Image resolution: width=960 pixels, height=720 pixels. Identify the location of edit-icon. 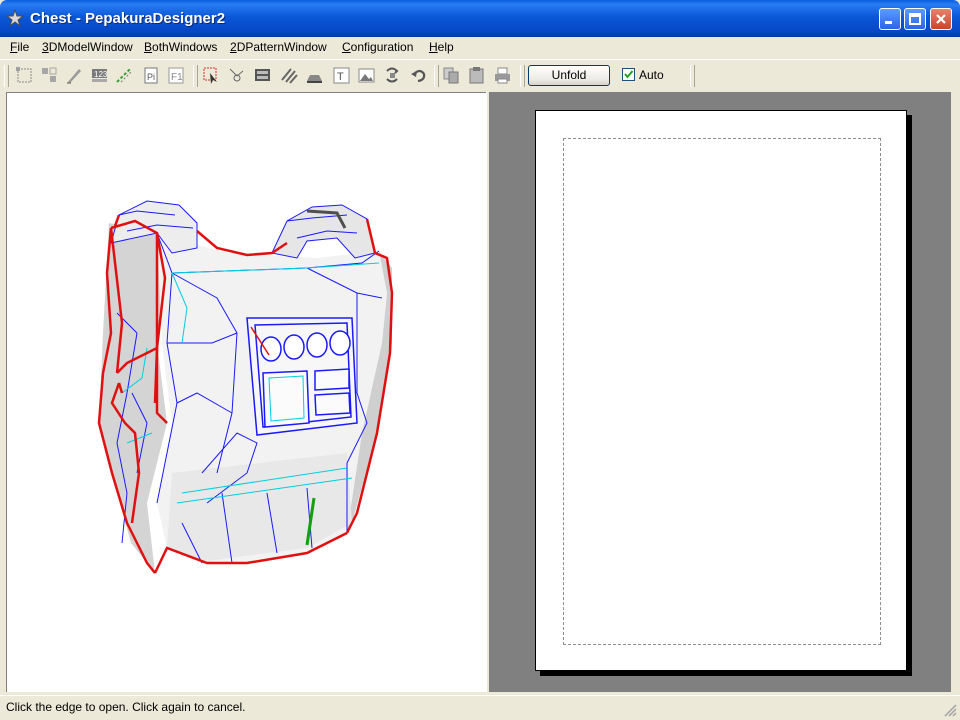
(74, 75).